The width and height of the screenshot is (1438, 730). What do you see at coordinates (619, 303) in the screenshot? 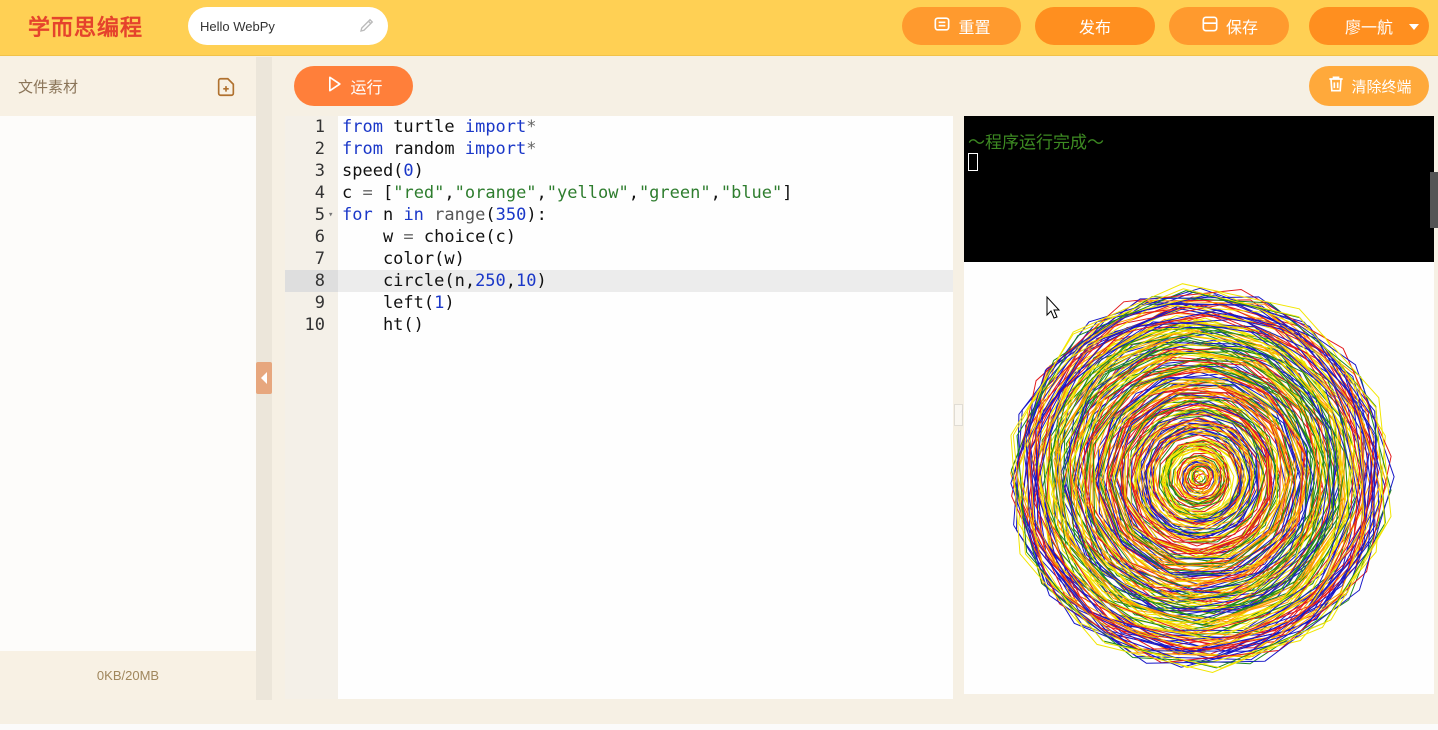
I see `code-line: 9 left(1)` at bounding box center [619, 303].